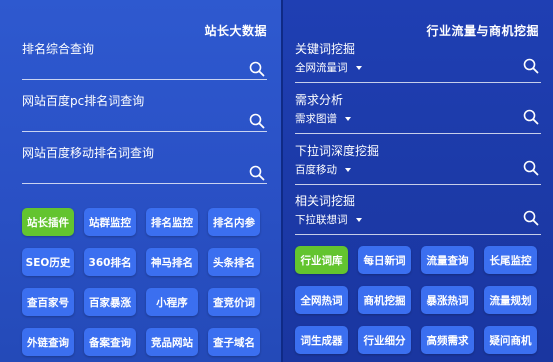  I want to click on tool-button: 暴涨热词, so click(447, 300).